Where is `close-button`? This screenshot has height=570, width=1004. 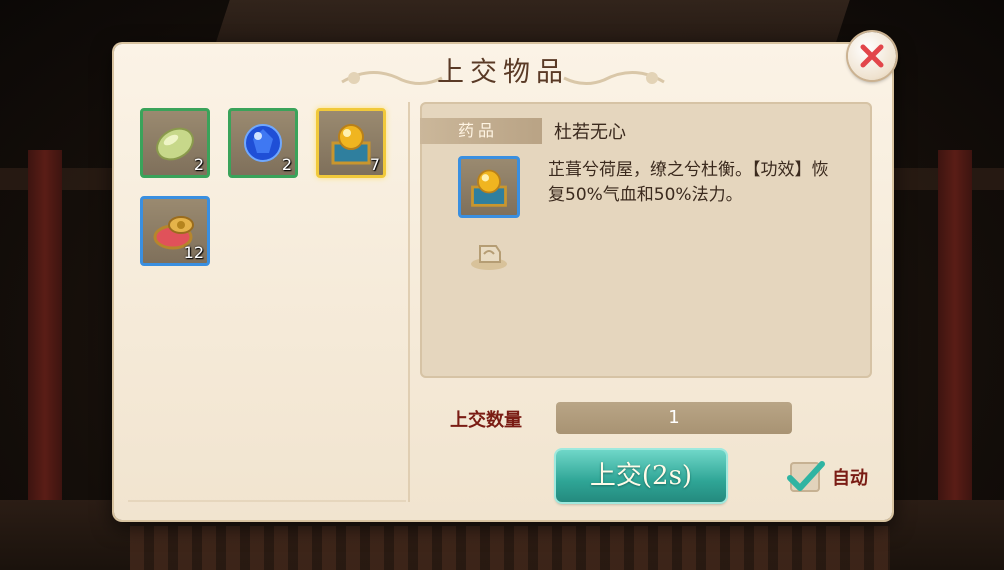 close-button is located at coordinates (872, 56).